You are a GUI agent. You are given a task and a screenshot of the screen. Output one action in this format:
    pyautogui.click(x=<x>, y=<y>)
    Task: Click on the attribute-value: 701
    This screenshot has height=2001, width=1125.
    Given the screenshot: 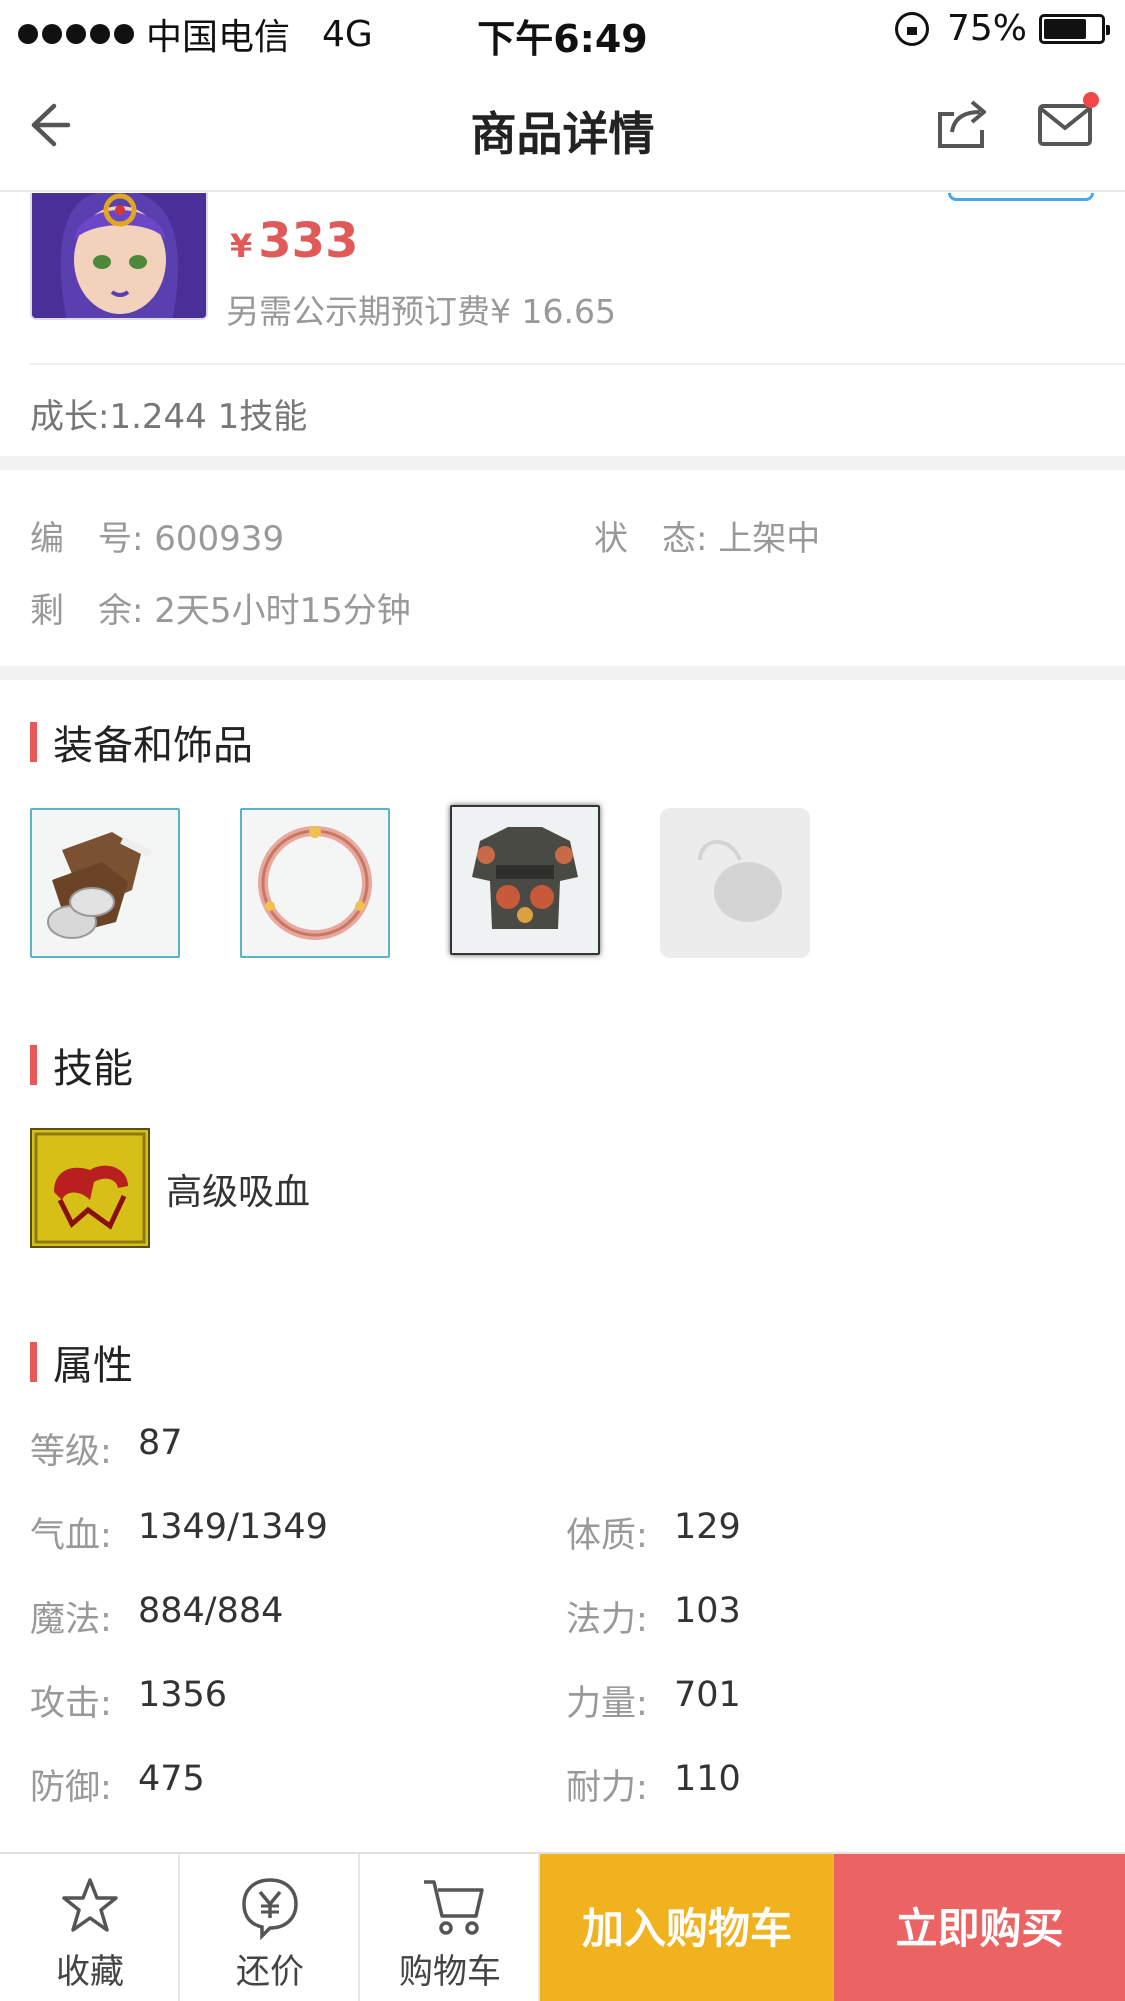 What is the action you would take?
    pyautogui.click(x=707, y=1695)
    